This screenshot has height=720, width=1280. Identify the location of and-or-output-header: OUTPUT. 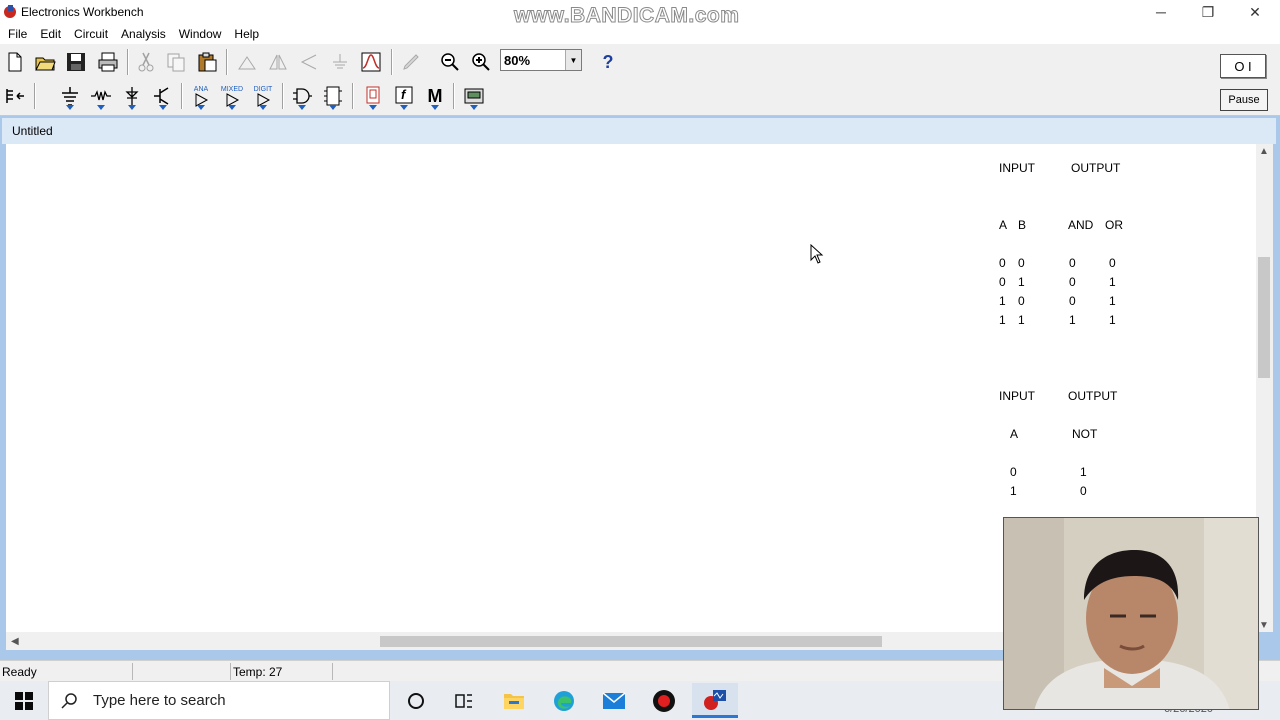
(1096, 168).